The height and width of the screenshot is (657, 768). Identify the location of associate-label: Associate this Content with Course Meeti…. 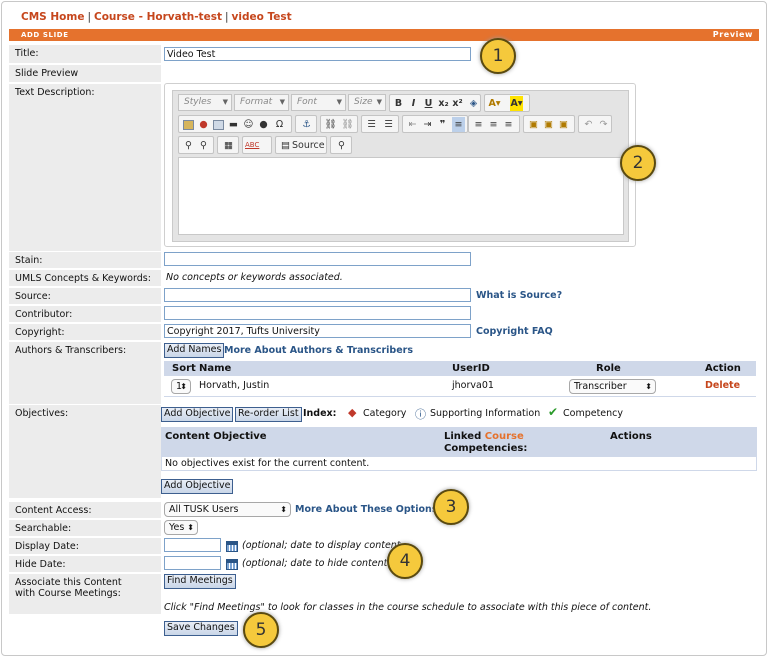
(85, 594).